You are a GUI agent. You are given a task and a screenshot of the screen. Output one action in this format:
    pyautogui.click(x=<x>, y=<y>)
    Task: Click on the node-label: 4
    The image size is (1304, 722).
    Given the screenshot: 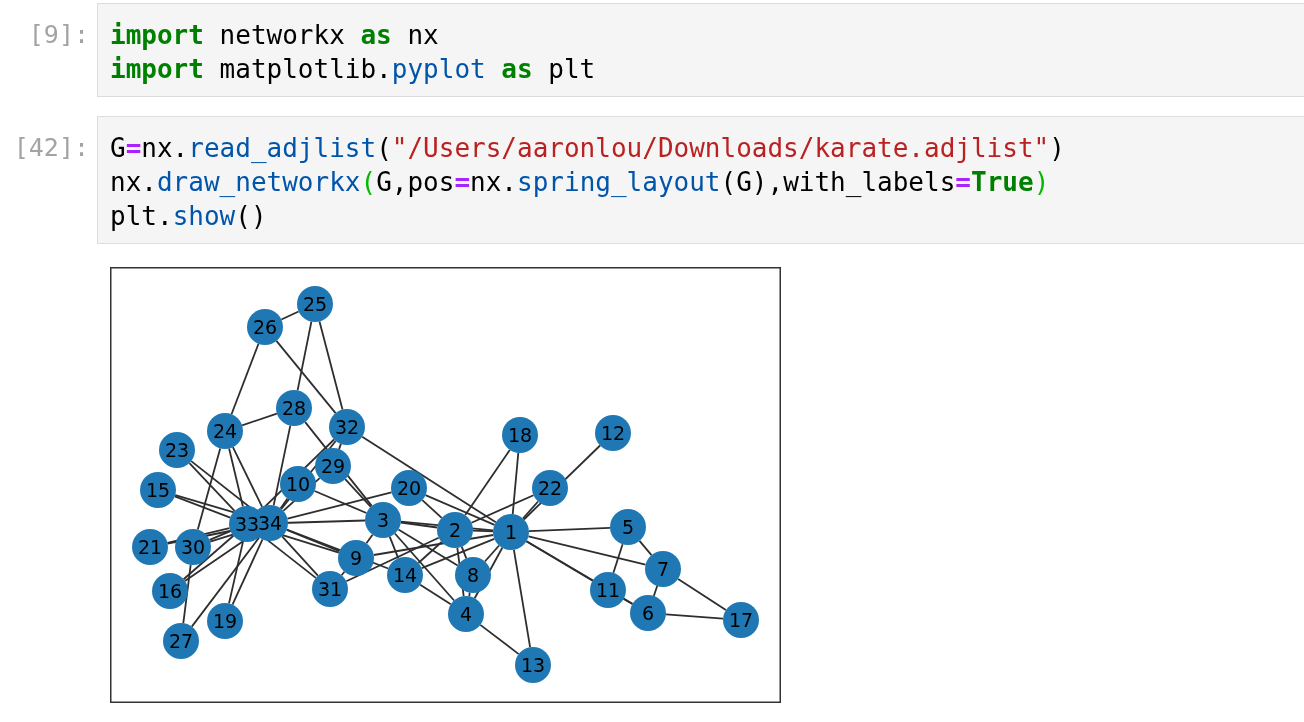 What is the action you would take?
    pyautogui.click(x=466, y=614)
    